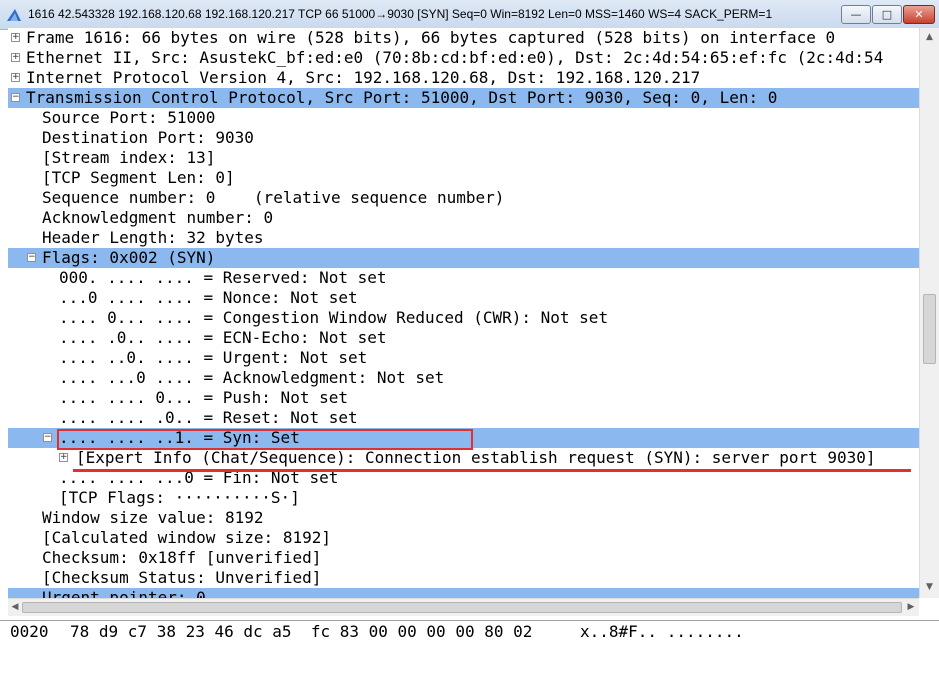  What do you see at coordinates (929, 329) in the screenshot?
I see `vertical-scroll-thumb` at bounding box center [929, 329].